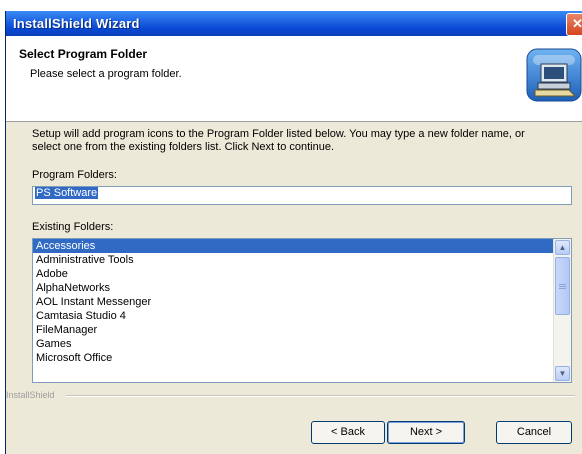  I want to click on list-scrollbar: ▲ ▼, so click(562, 310).